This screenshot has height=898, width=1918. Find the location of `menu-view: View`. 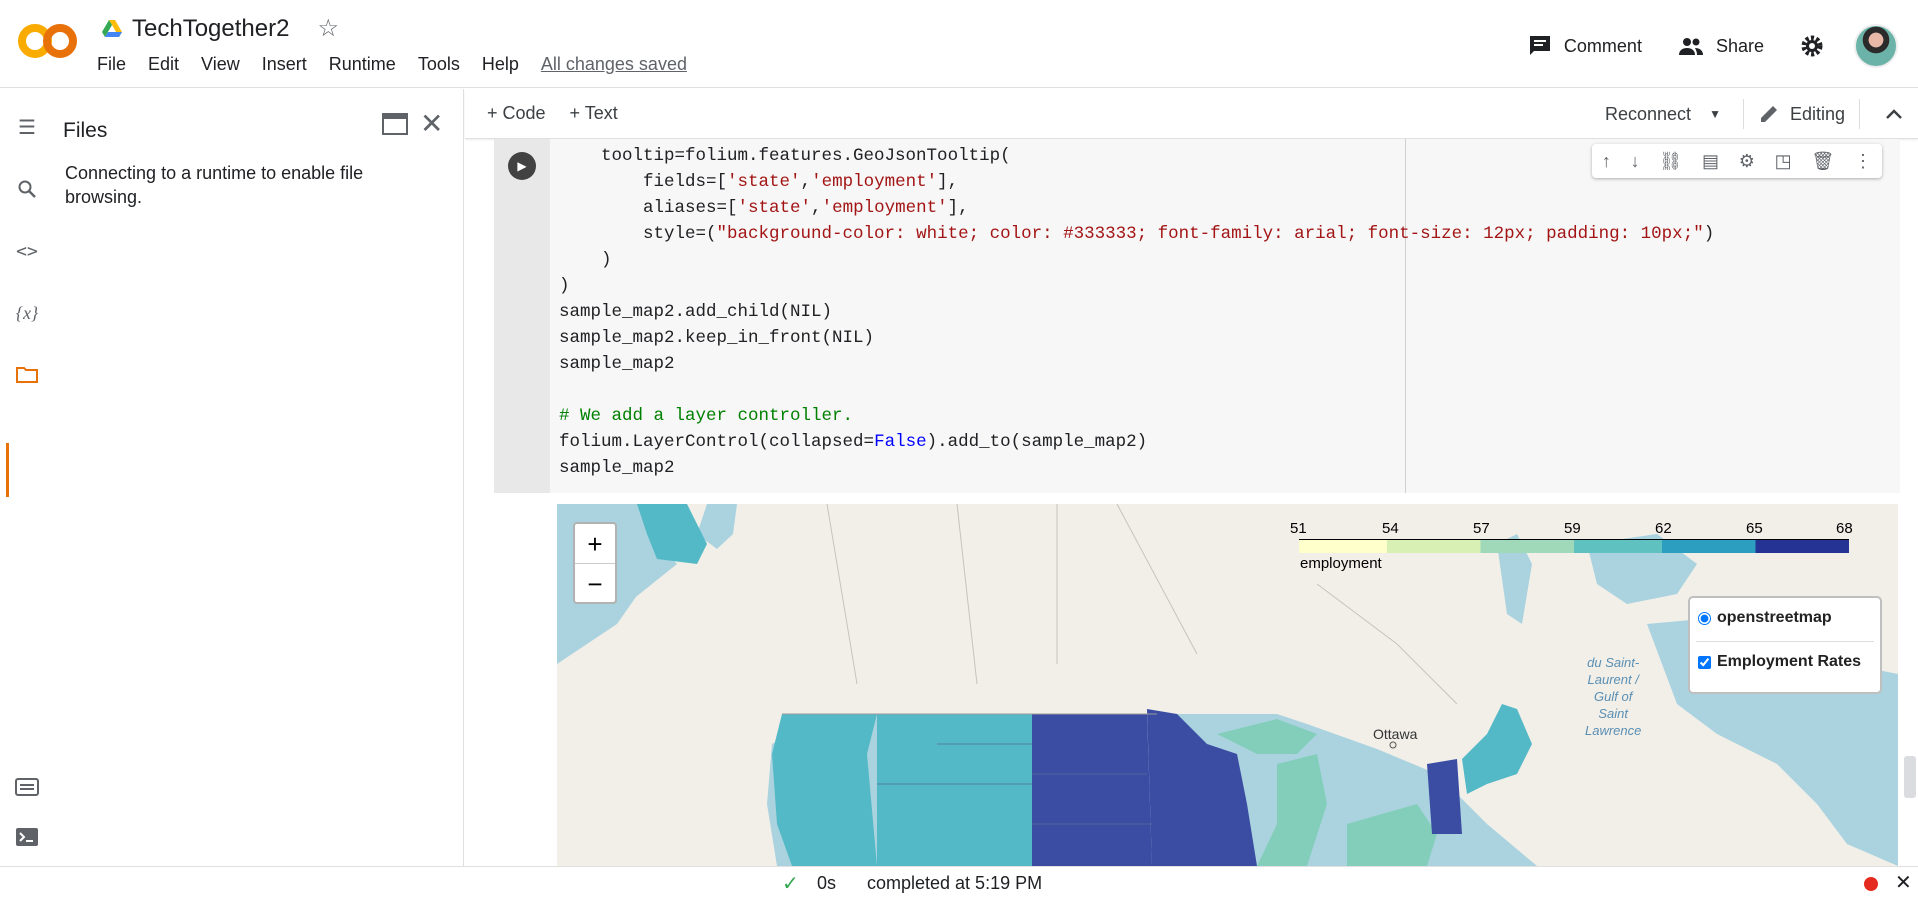

menu-view: View is located at coordinates (220, 64).